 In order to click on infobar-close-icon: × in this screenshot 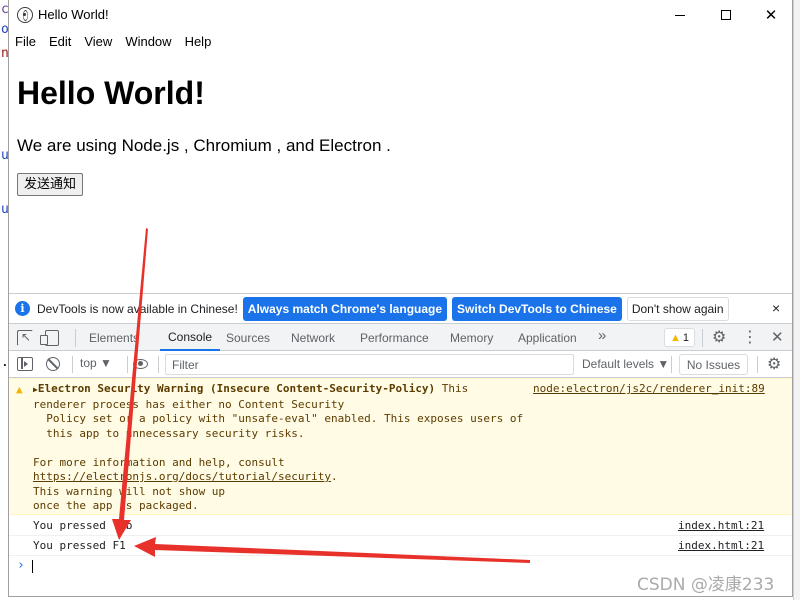, I will do `click(776, 308)`.